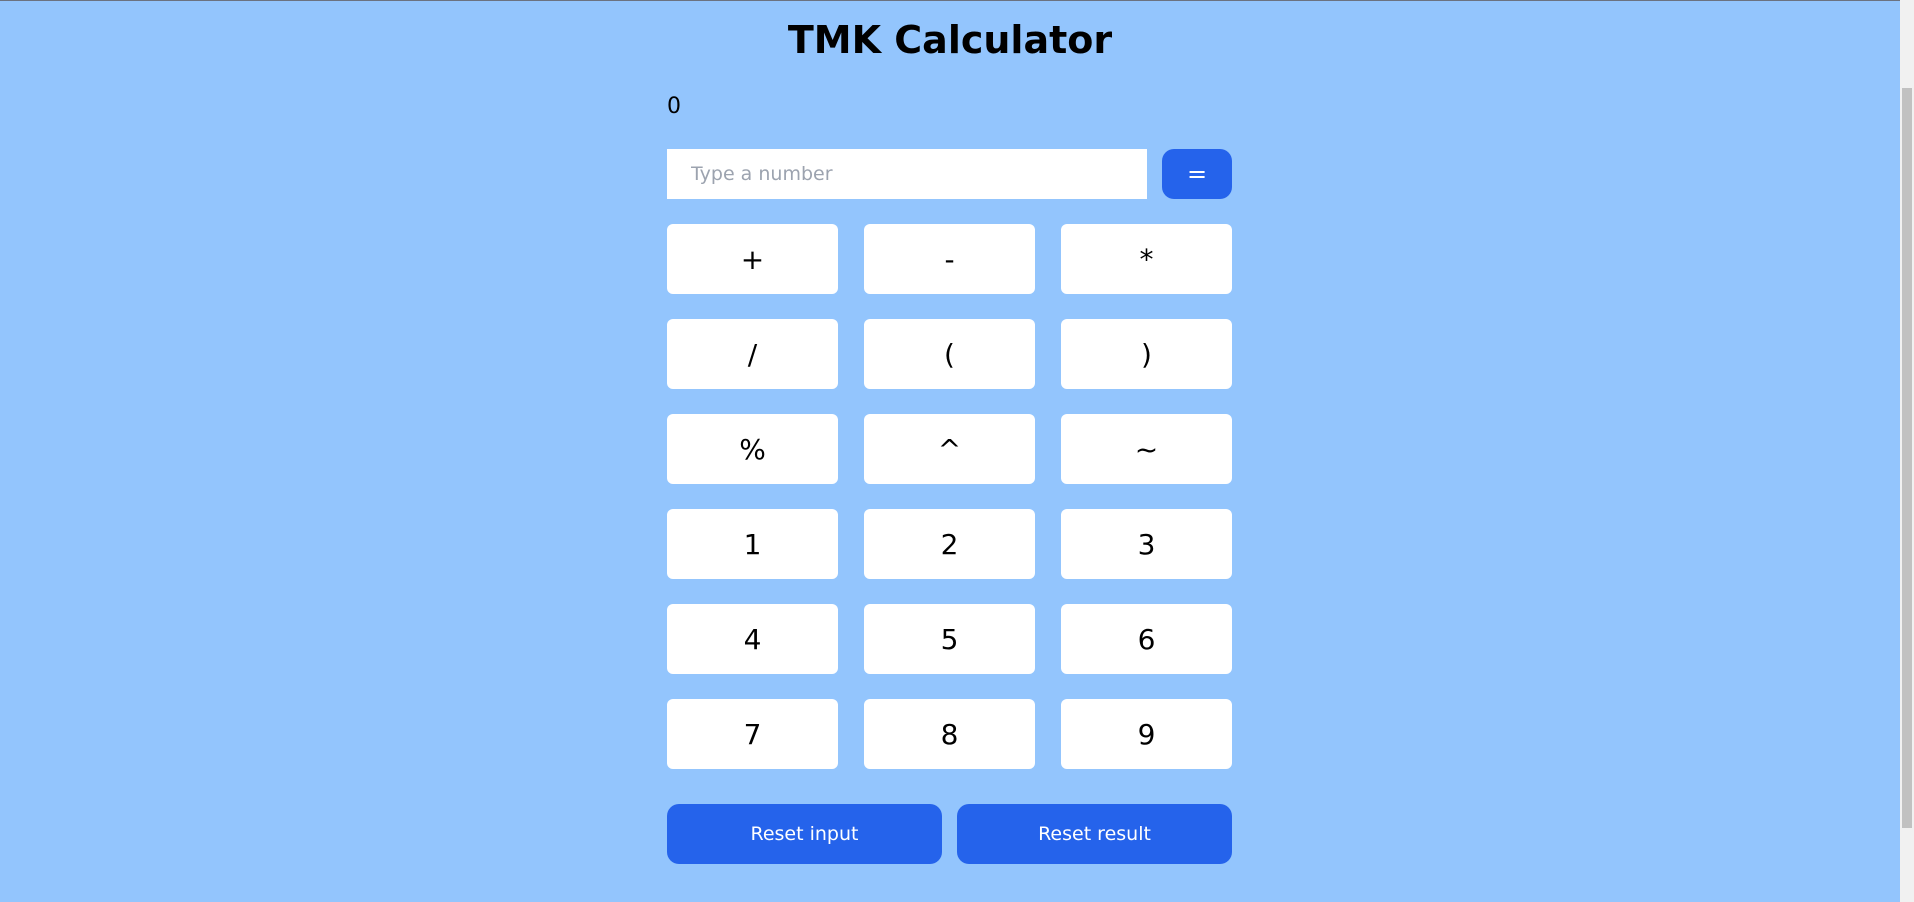  I want to click on window-top-border, so click(957, 0).